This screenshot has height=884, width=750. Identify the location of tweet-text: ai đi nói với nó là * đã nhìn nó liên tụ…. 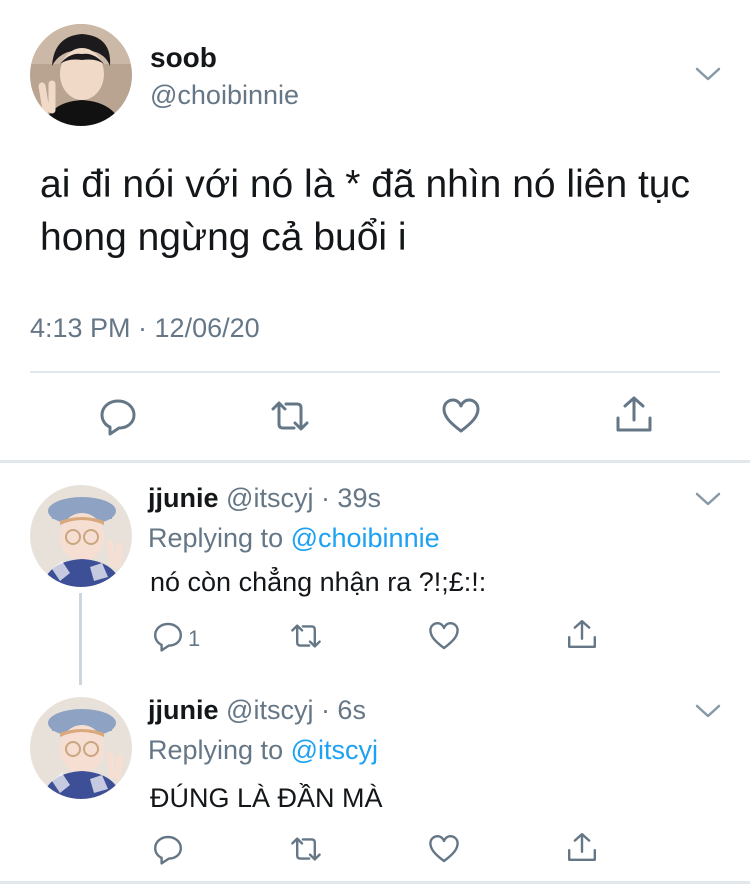
(365, 211).